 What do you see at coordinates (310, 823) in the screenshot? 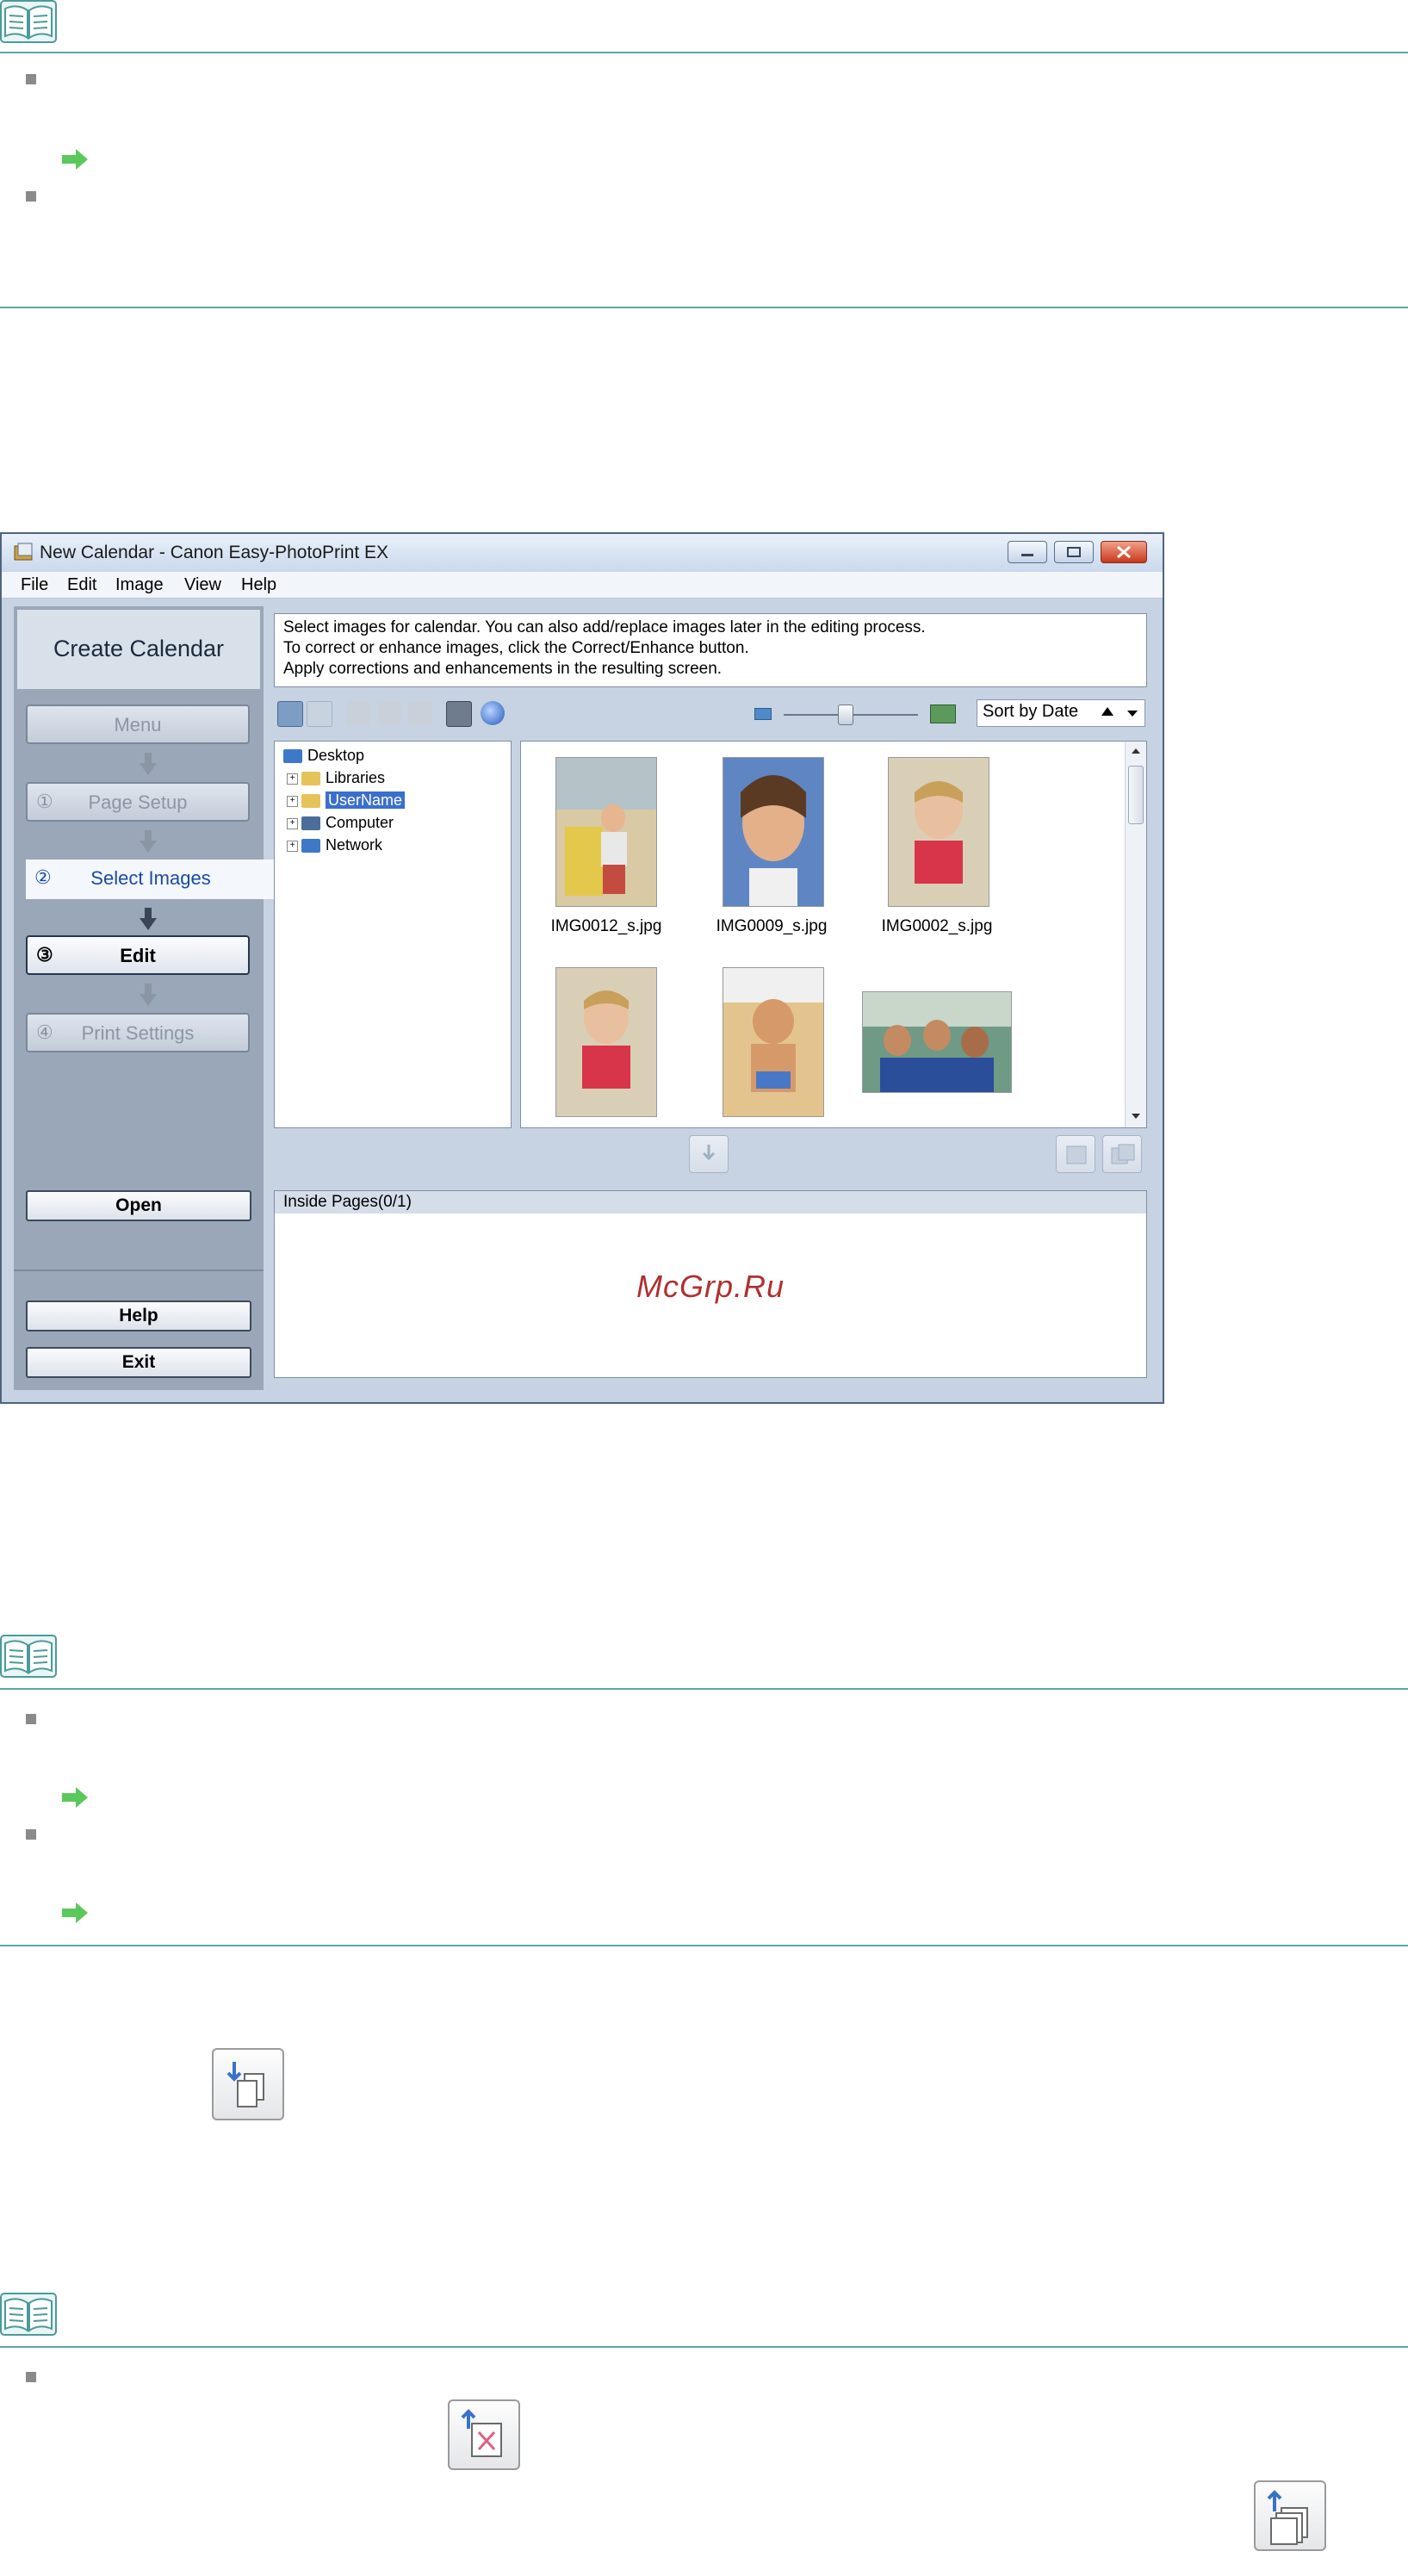
I see `computer-icon` at bounding box center [310, 823].